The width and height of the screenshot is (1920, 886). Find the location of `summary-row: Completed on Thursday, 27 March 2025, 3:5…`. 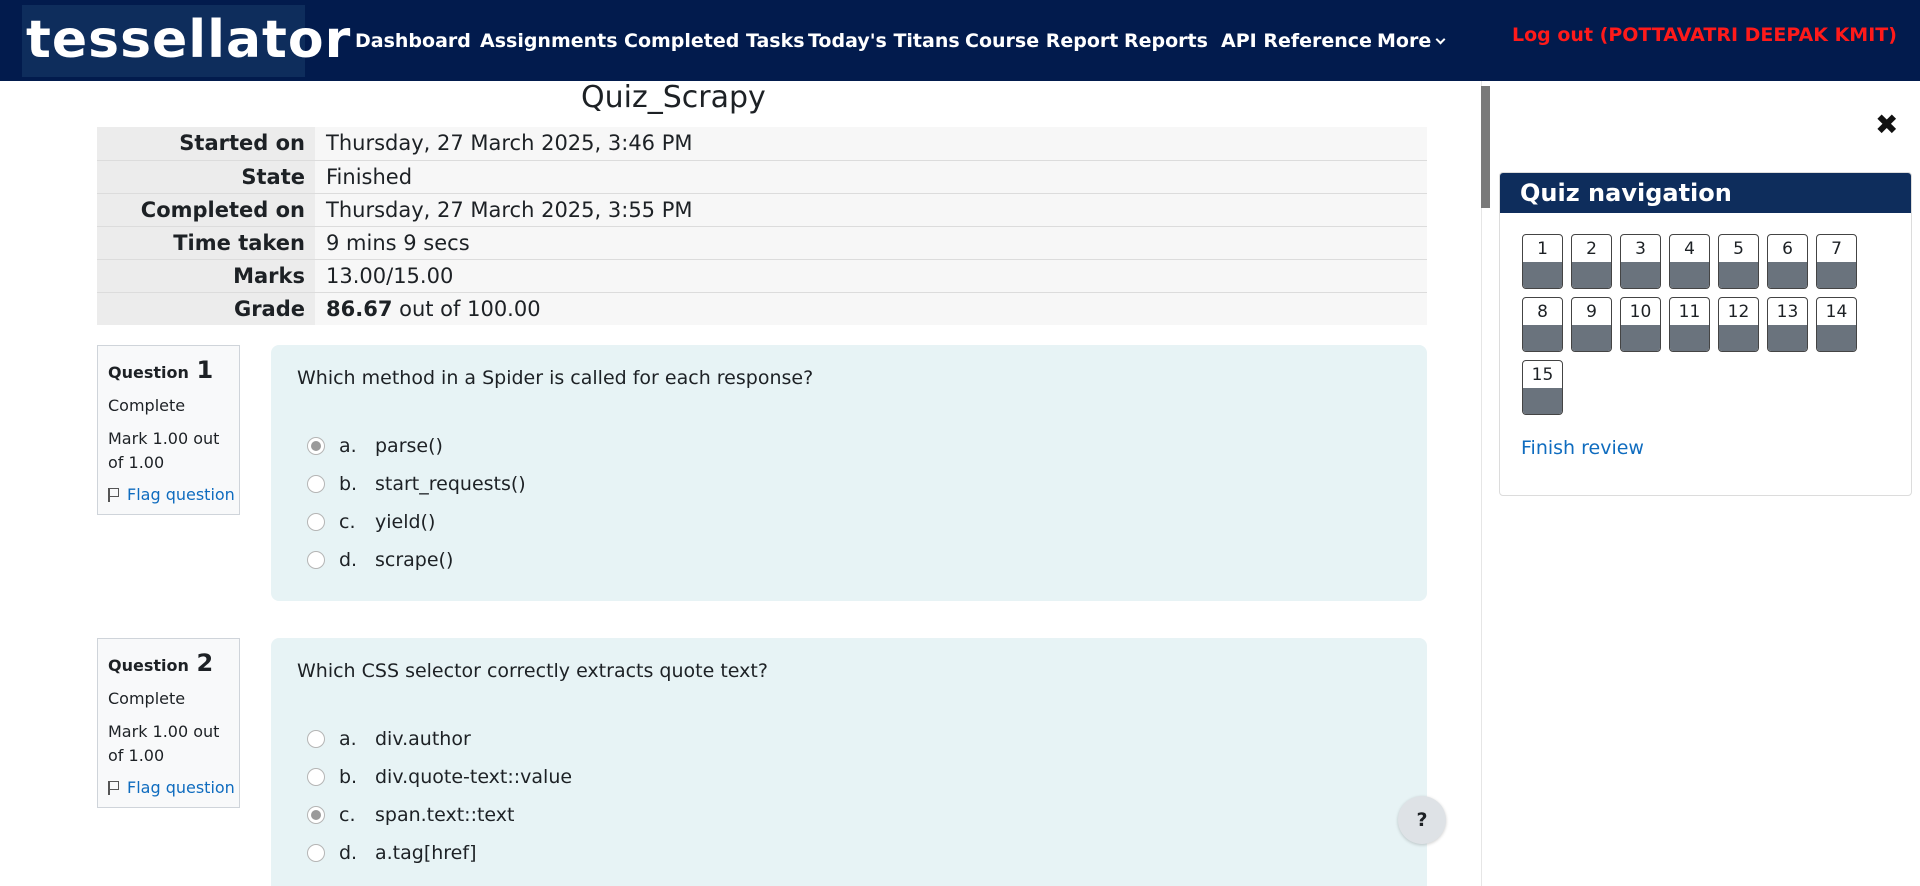

summary-row: Completed on Thursday, 27 March 2025, 3:5… is located at coordinates (762, 209).